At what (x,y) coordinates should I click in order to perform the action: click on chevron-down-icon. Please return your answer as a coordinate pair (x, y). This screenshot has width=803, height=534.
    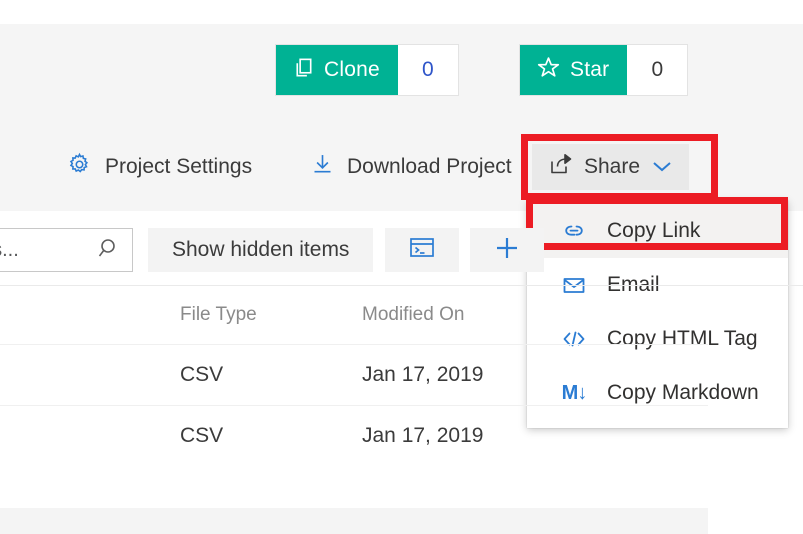
    Looking at the image, I should click on (662, 167).